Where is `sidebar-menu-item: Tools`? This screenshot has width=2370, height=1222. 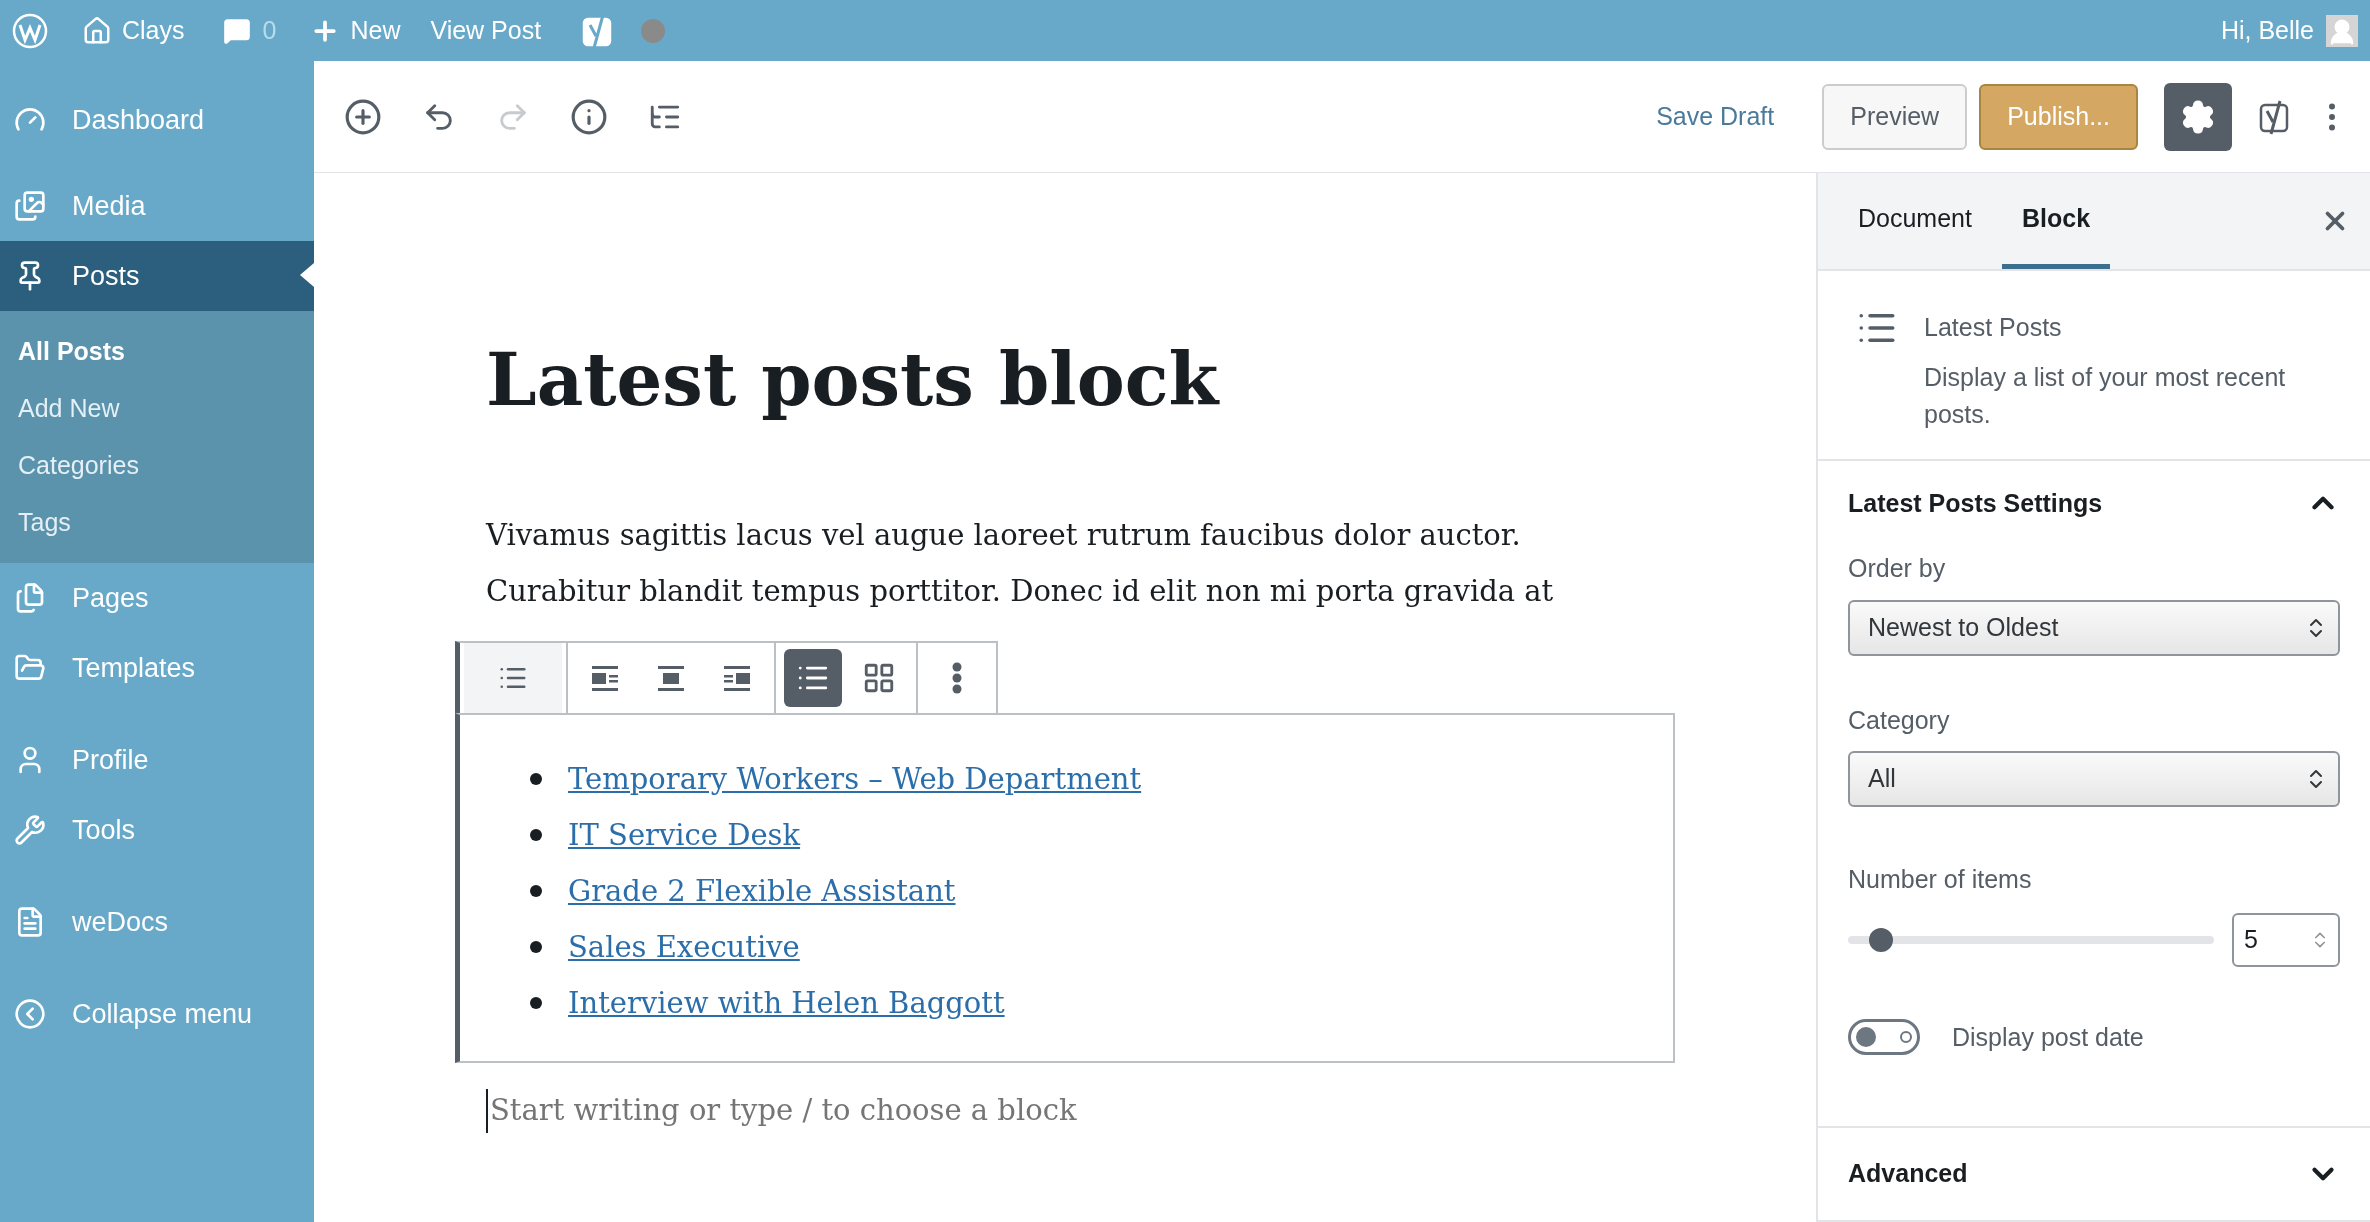 sidebar-menu-item: Tools is located at coordinates (157, 830).